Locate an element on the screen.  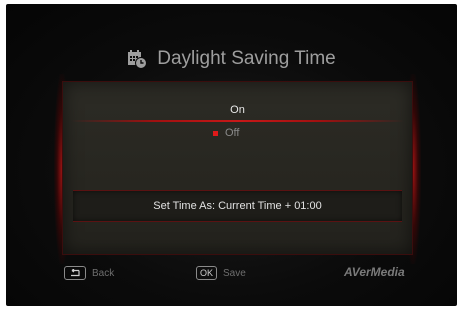
return-arrow-icon is located at coordinates (75, 273).